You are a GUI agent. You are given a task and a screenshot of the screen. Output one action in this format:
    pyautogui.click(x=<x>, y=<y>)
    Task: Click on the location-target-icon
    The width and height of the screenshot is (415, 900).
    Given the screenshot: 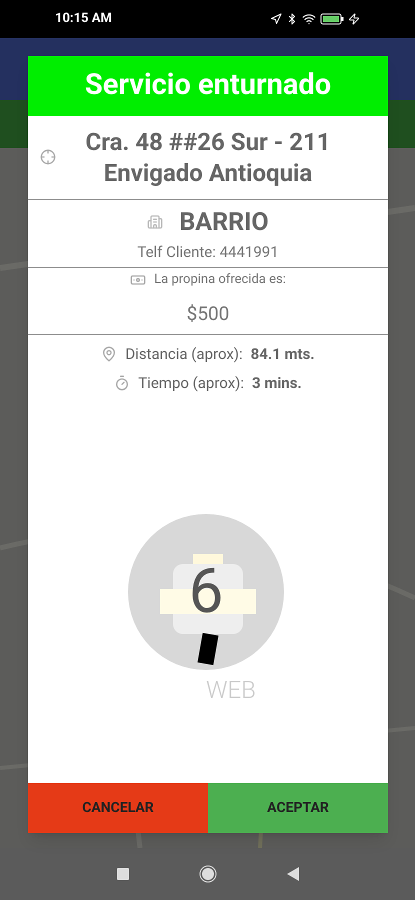 What is the action you would take?
    pyautogui.click(x=48, y=157)
    